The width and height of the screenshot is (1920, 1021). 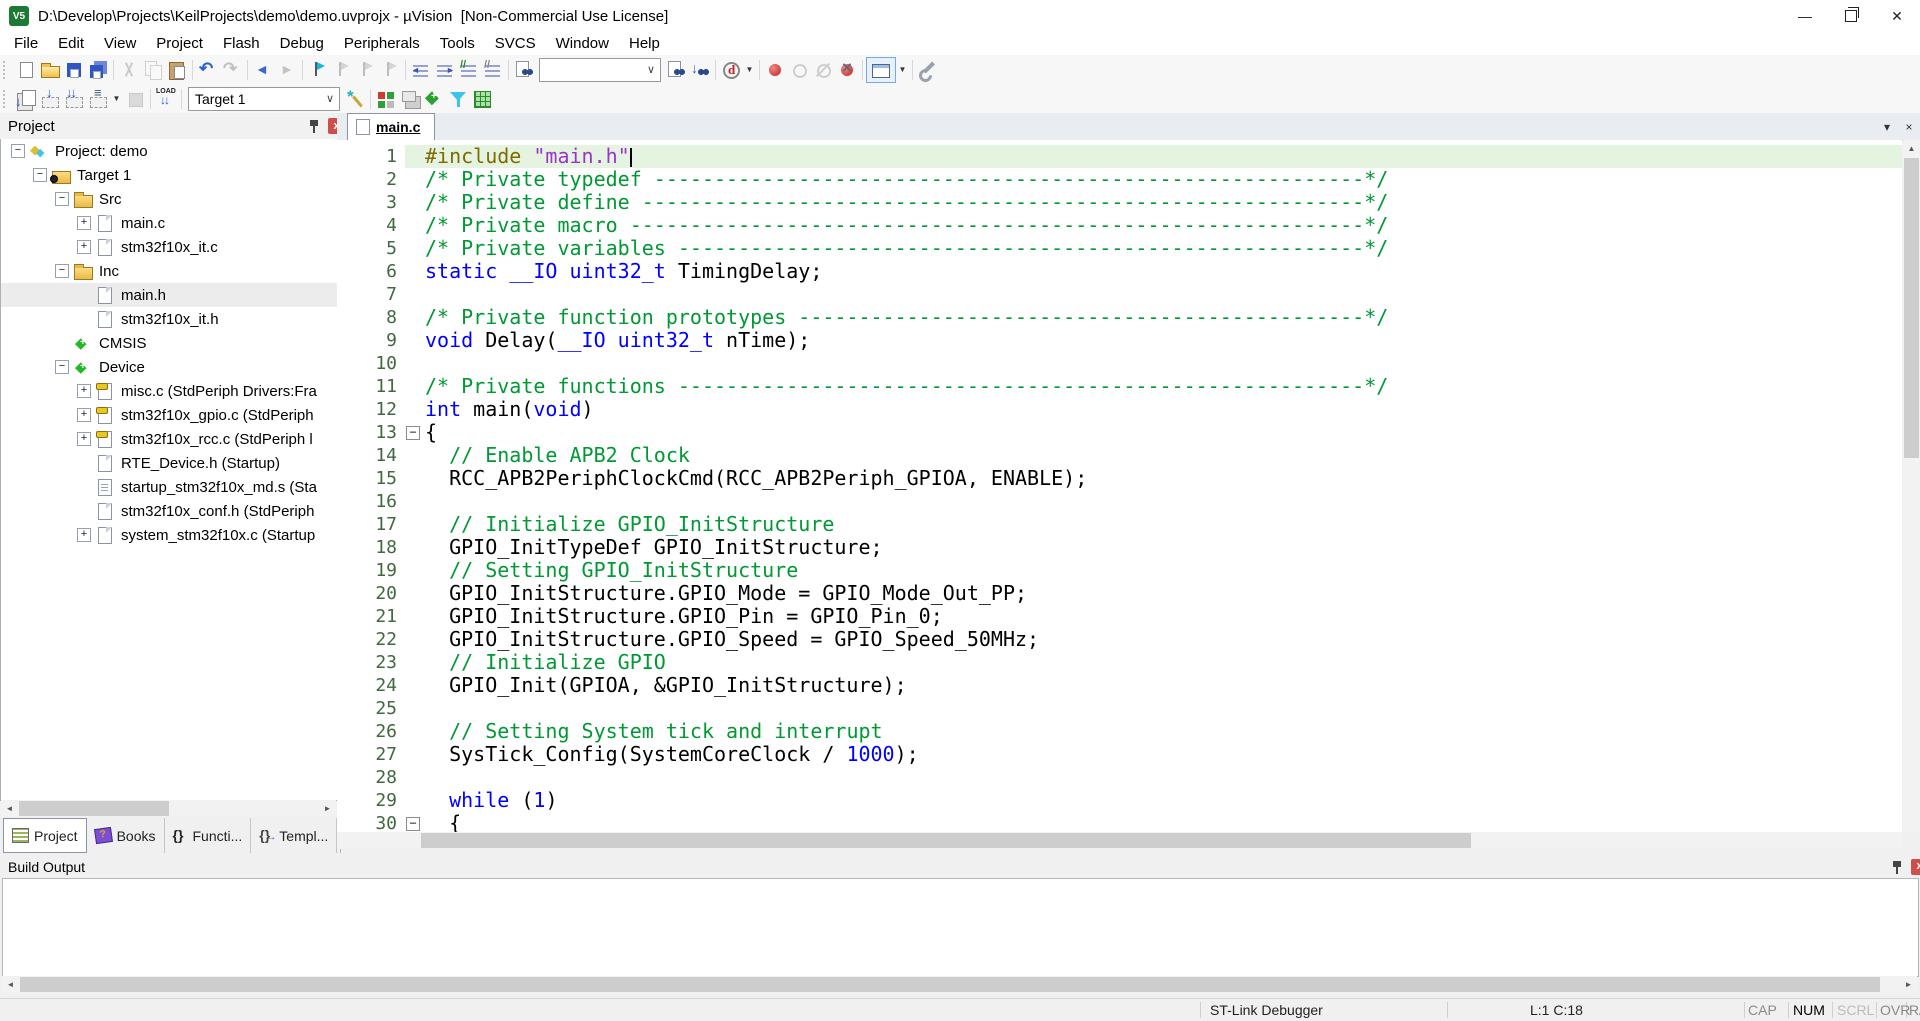 What do you see at coordinates (1119, 432) in the screenshot?
I see `code-line-13: 13−{` at bounding box center [1119, 432].